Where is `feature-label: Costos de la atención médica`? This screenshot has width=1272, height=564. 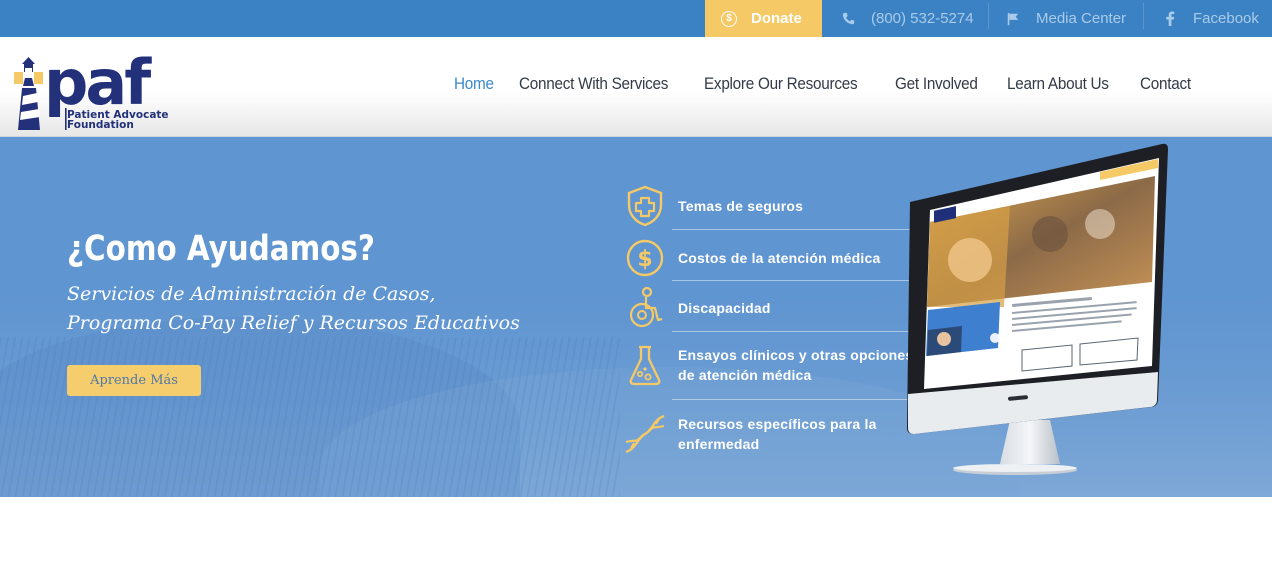 feature-label: Costos de la atención médica is located at coordinates (779, 258).